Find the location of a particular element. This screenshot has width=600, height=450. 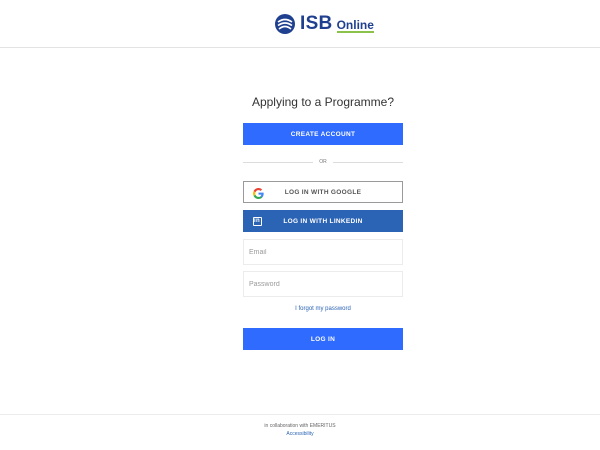

create-account-label: CREATE ACCOUNT is located at coordinates (323, 134).